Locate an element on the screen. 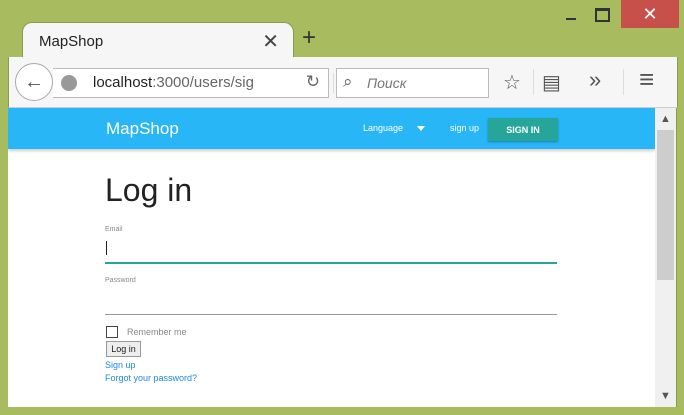  tab-mapshop: MapShop ✕ is located at coordinates (158, 40).